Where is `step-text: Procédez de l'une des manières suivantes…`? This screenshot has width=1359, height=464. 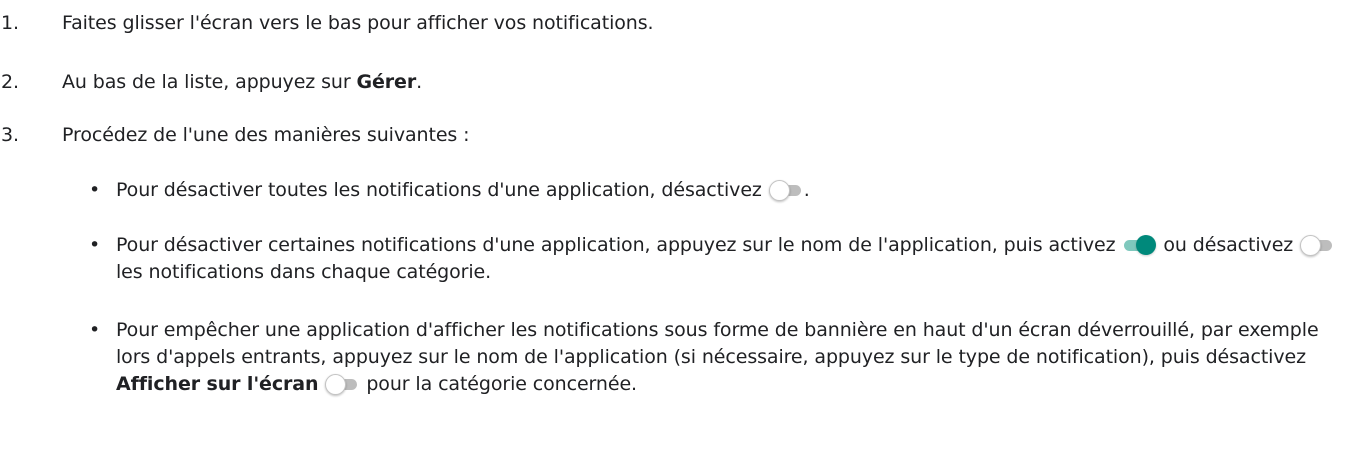 step-text: Procédez de l'une des manières suivantes… is located at coordinates (266, 135).